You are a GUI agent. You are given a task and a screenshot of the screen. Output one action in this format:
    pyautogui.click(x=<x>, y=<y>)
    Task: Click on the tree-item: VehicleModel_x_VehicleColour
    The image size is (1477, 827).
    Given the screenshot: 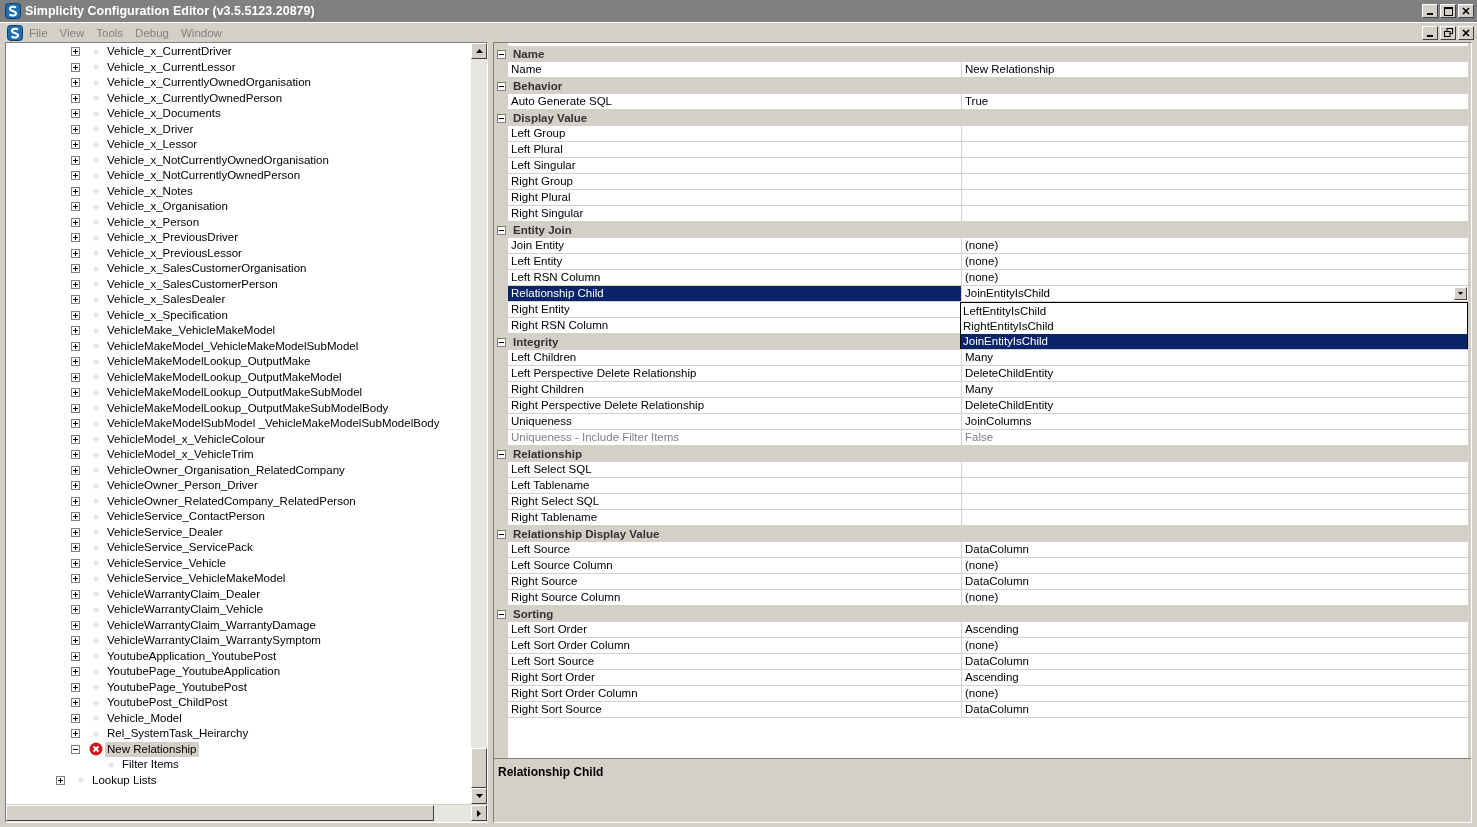 What is the action you would take?
    pyautogui.click(x=186, y=439)
    